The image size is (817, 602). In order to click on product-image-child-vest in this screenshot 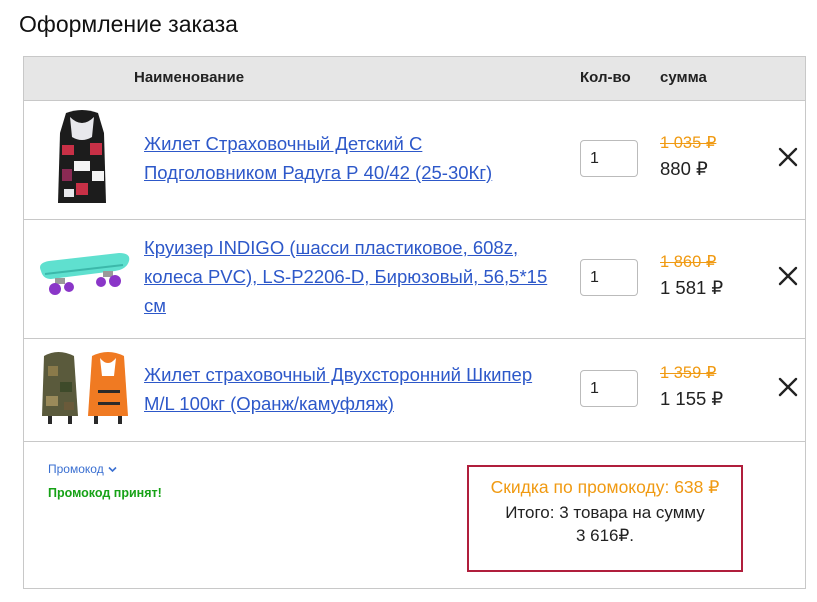, I will do `click(82, 158)`.